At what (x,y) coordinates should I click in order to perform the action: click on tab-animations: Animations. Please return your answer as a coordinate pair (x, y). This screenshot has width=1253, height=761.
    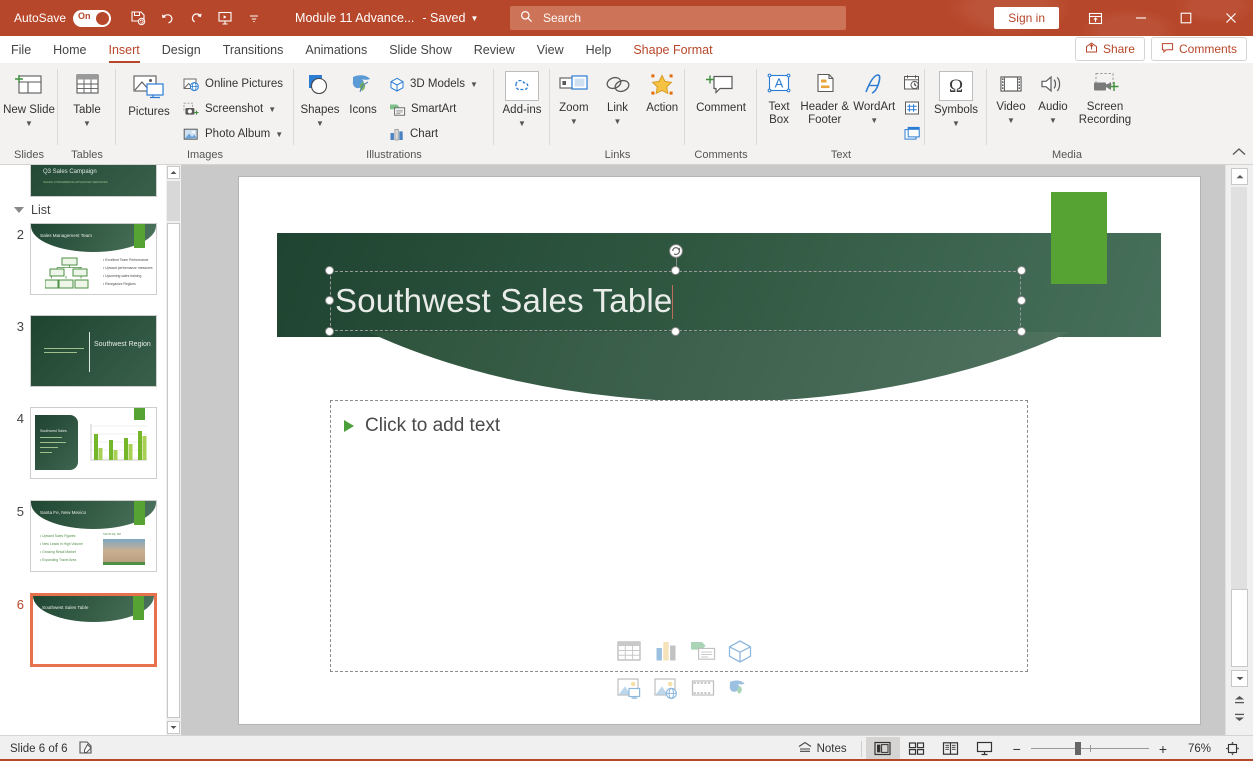
    Looking at the image, I should click on (336, 50).